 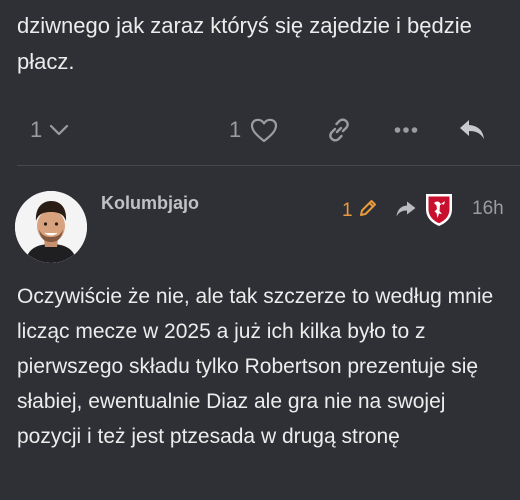 What do you see at coordinates (339, 130) in the screenshot?
I see `link-icon` at bounding box center [339, 130].